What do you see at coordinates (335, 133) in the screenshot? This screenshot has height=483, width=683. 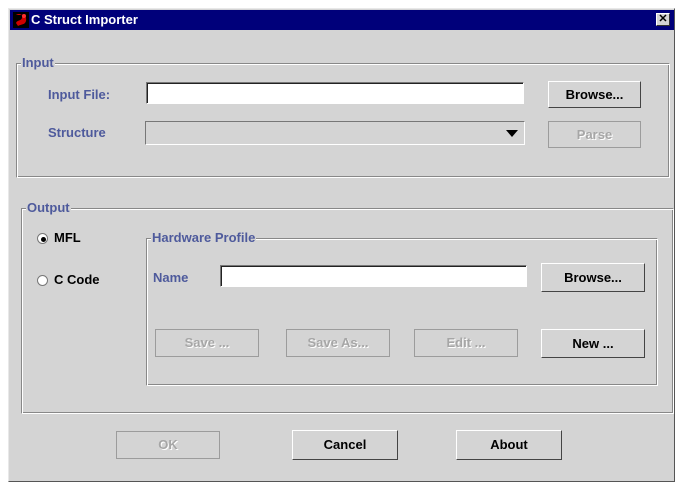 I see `structure-select` at bounding box center [335, 133].